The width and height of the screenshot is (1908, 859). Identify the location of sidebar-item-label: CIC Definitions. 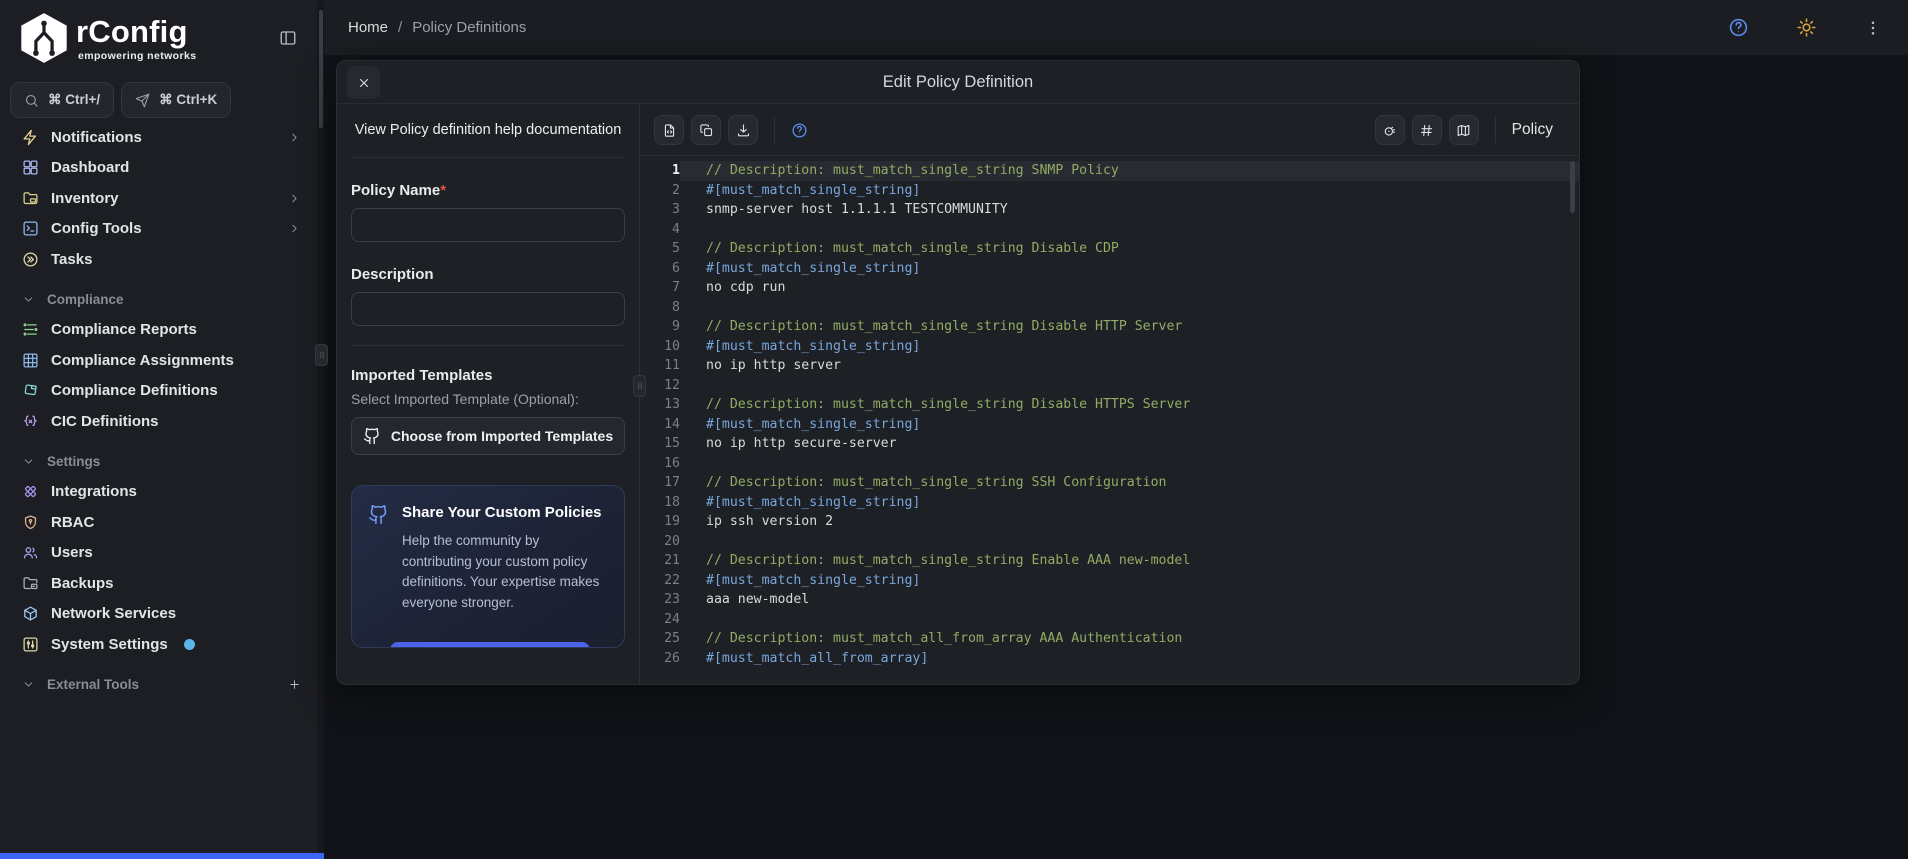
(105, 421).